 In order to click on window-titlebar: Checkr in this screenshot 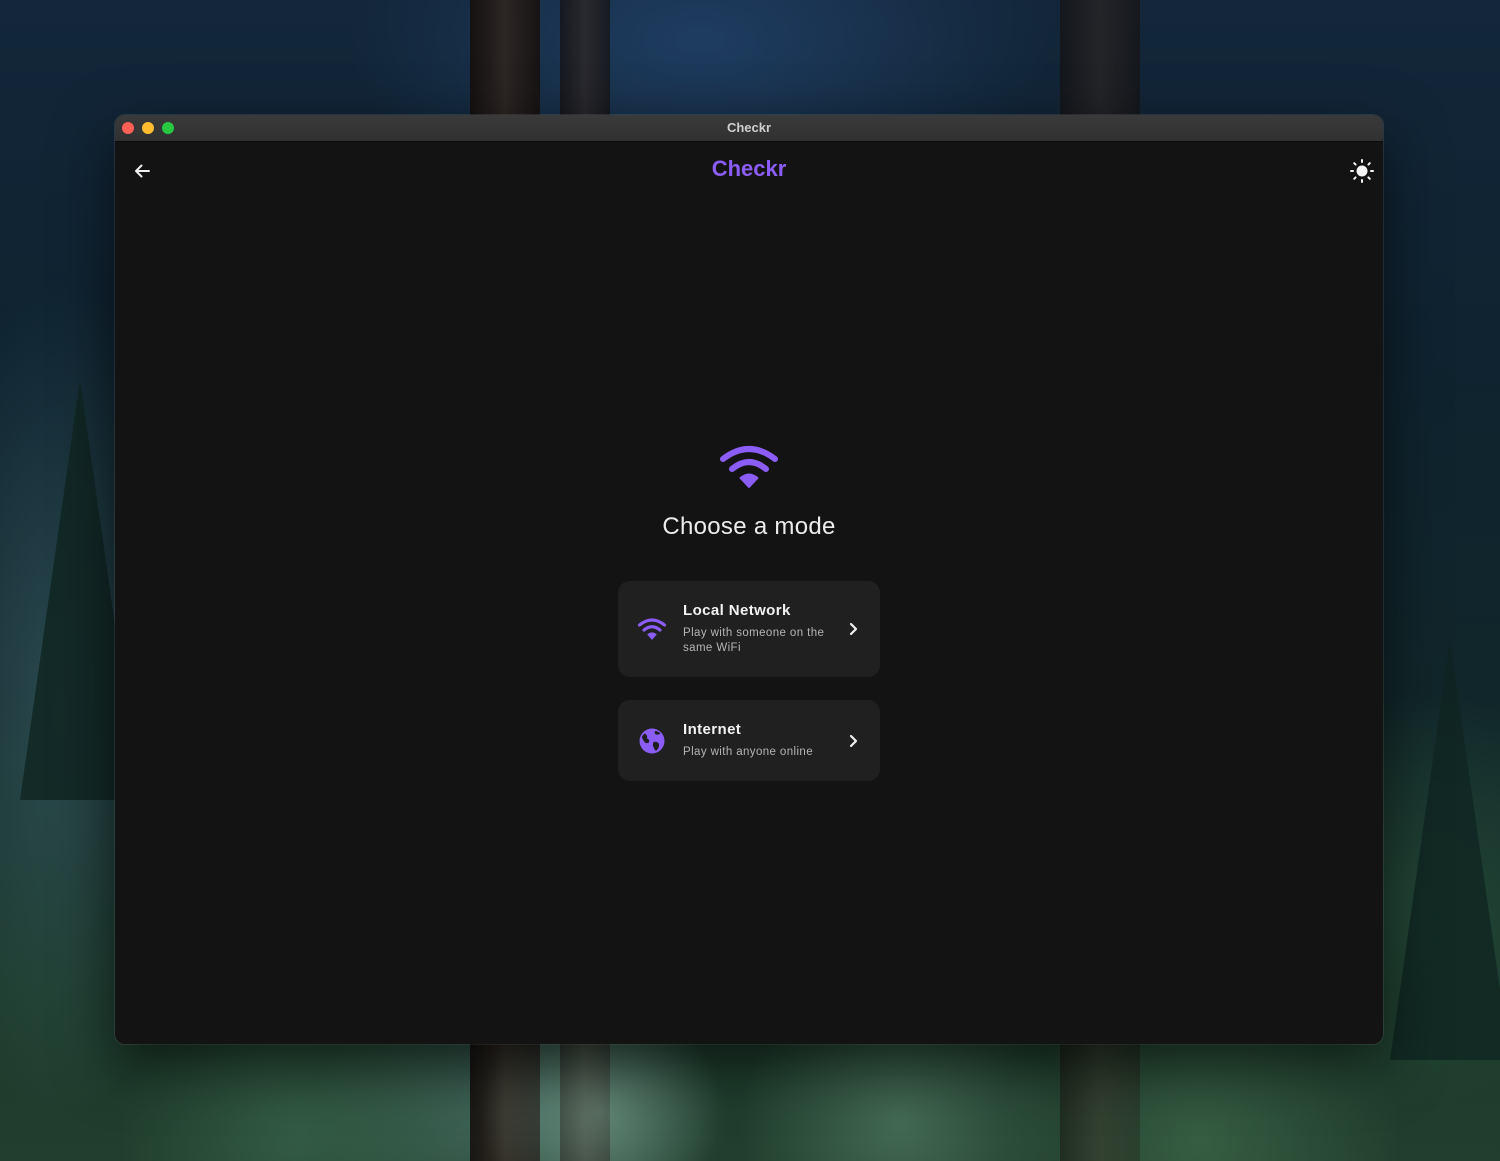, I will do `click(749, 128)`.